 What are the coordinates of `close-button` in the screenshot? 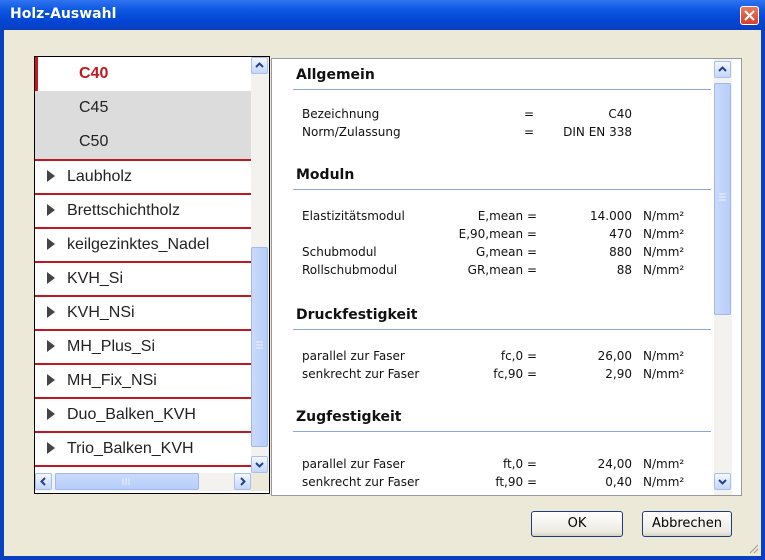 It's located at (749, 15).